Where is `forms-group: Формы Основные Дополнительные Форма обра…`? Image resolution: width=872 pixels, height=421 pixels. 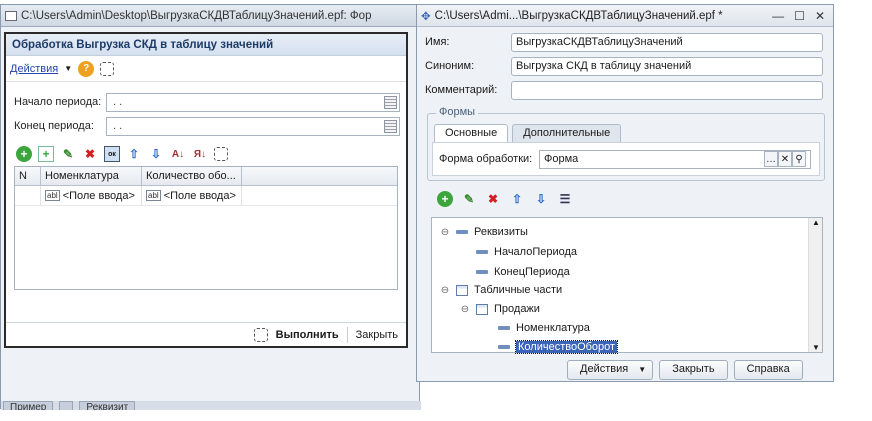
forms-group: Формы Основные Дополнительные Форма обра… is located at coordinates (626, 143).